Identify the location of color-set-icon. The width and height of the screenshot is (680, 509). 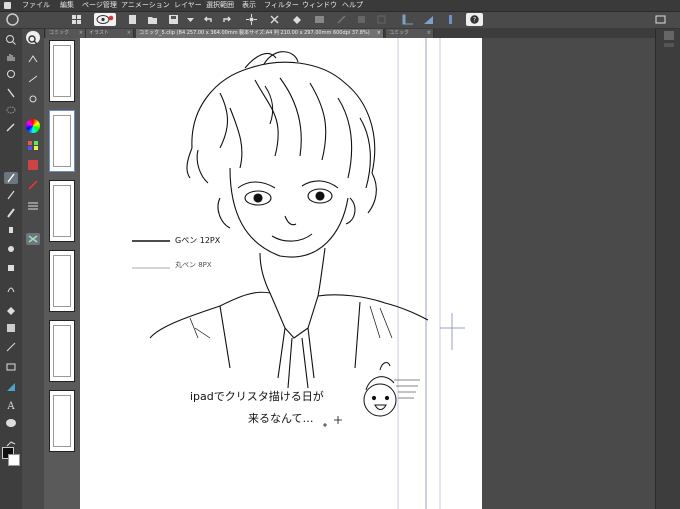
(33, 145).